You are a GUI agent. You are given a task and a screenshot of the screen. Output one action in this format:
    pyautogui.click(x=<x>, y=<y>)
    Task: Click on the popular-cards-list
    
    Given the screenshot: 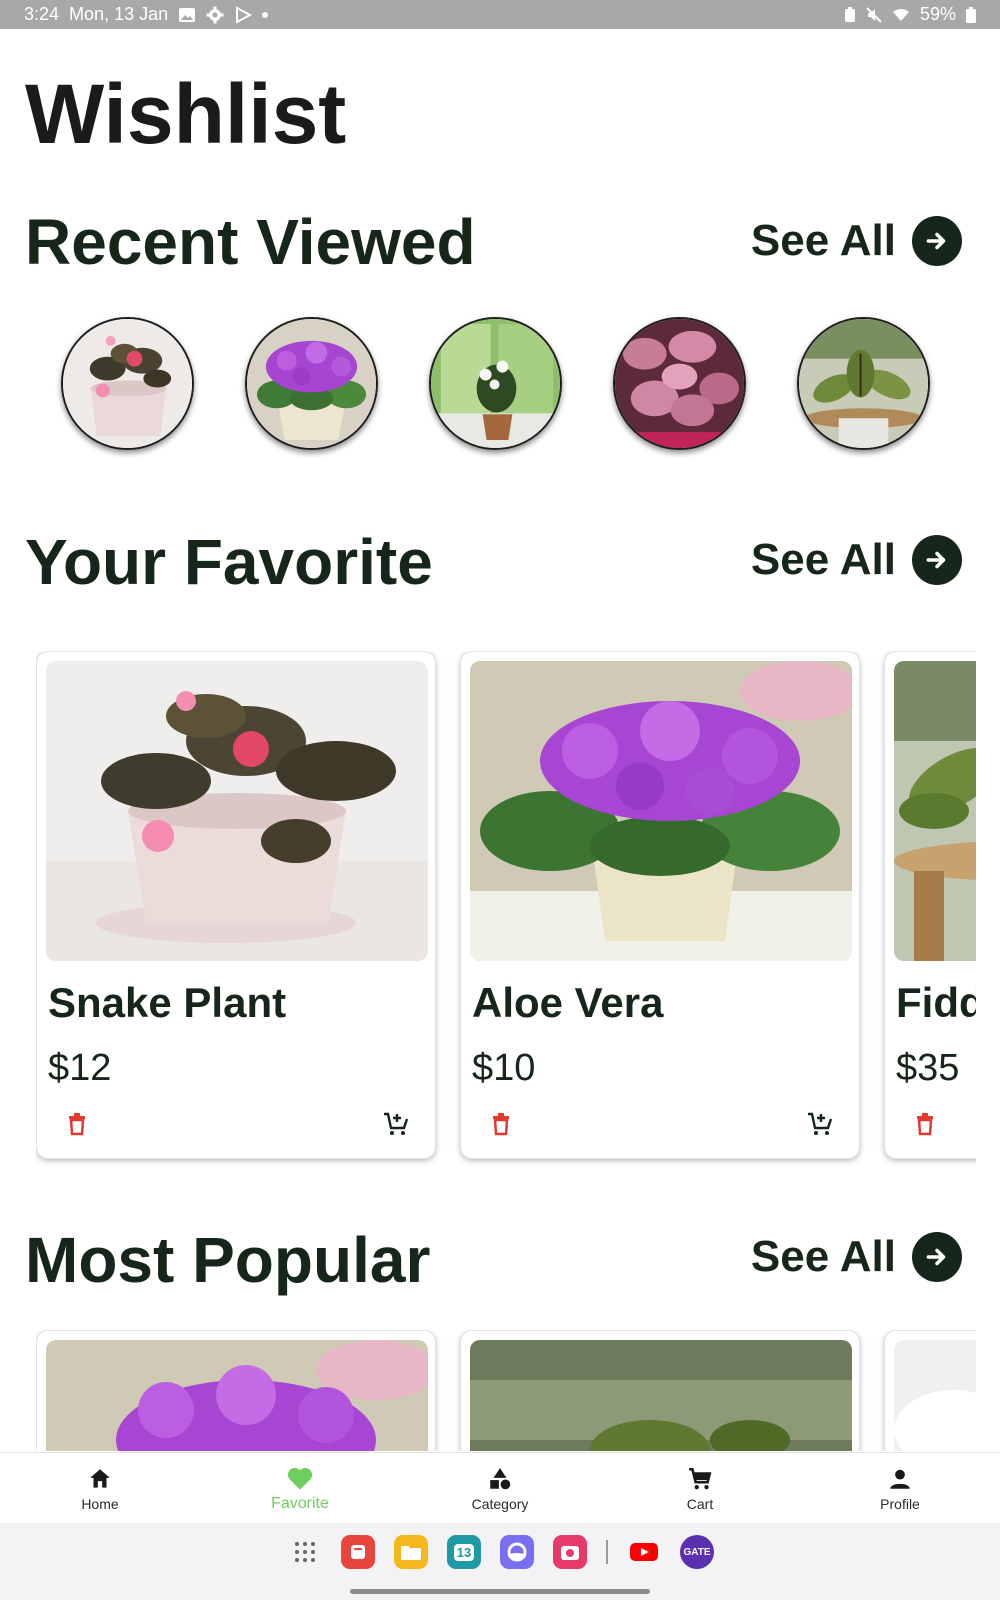 What is the action you would take?
    pyautogui.click(x=506, y=1390)
    